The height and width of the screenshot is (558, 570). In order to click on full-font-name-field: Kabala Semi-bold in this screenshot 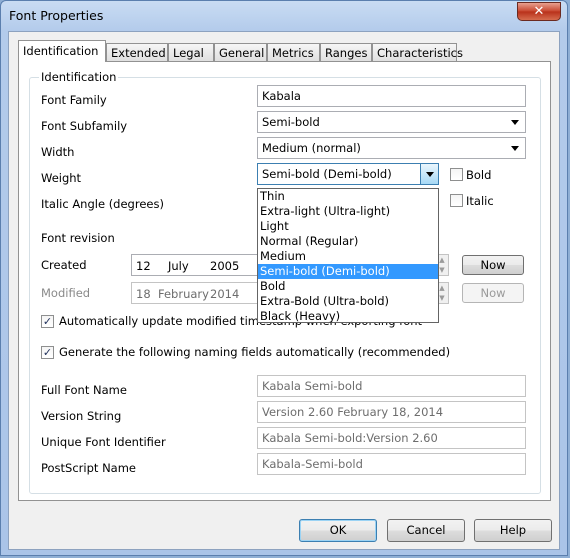, I will do `click(391, 386)`.